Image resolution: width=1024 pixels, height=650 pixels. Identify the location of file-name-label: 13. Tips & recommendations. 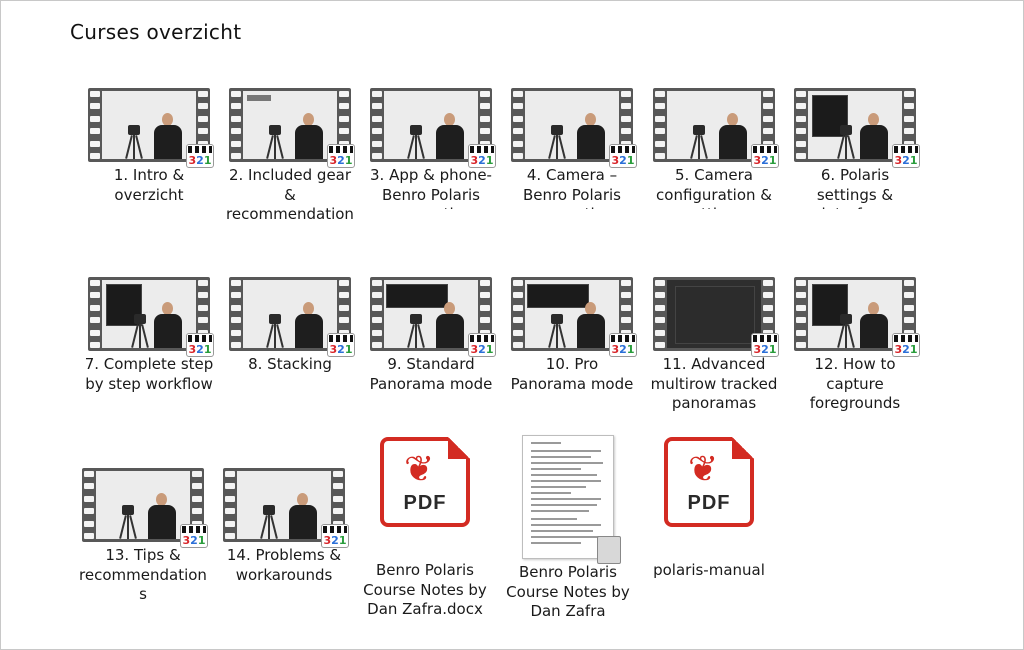
(143, 574).